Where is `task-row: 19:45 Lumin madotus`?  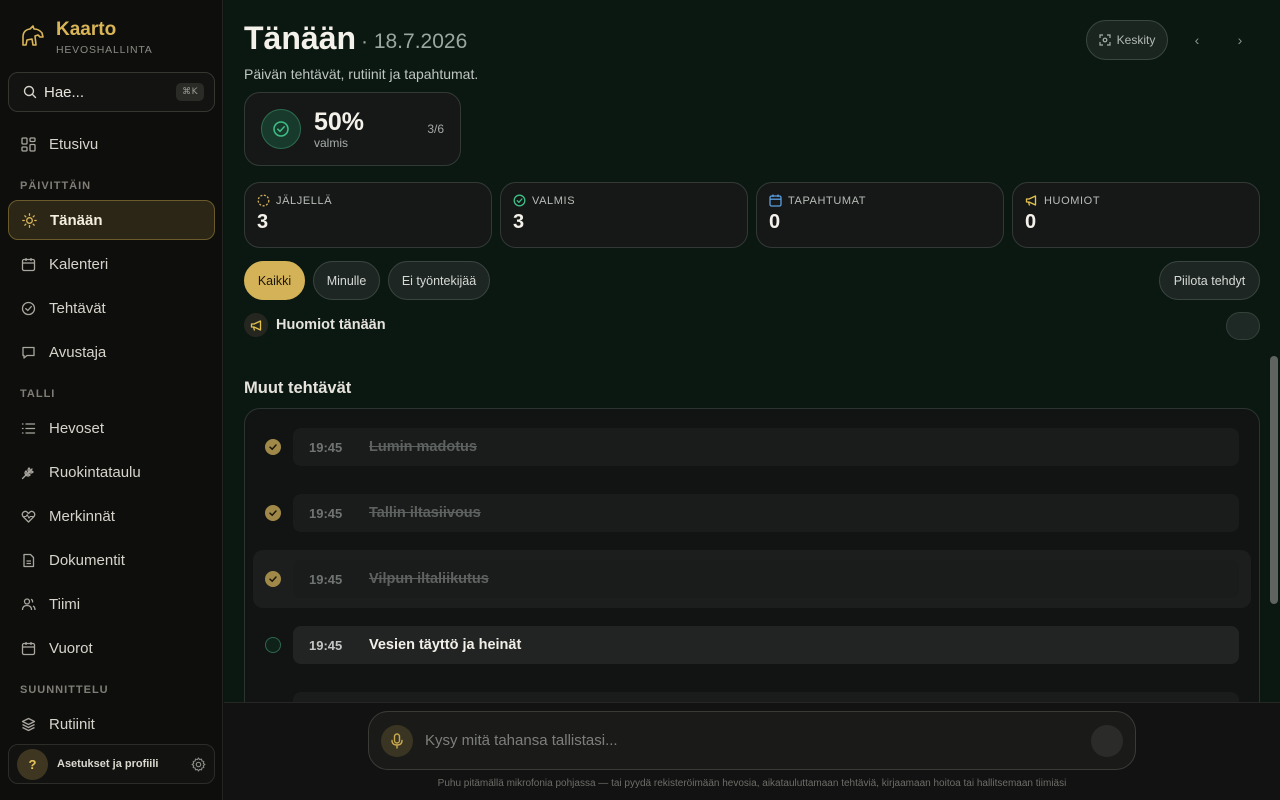
task-row: 19:45 Lumin madotus is located at coordinates (752, 447).